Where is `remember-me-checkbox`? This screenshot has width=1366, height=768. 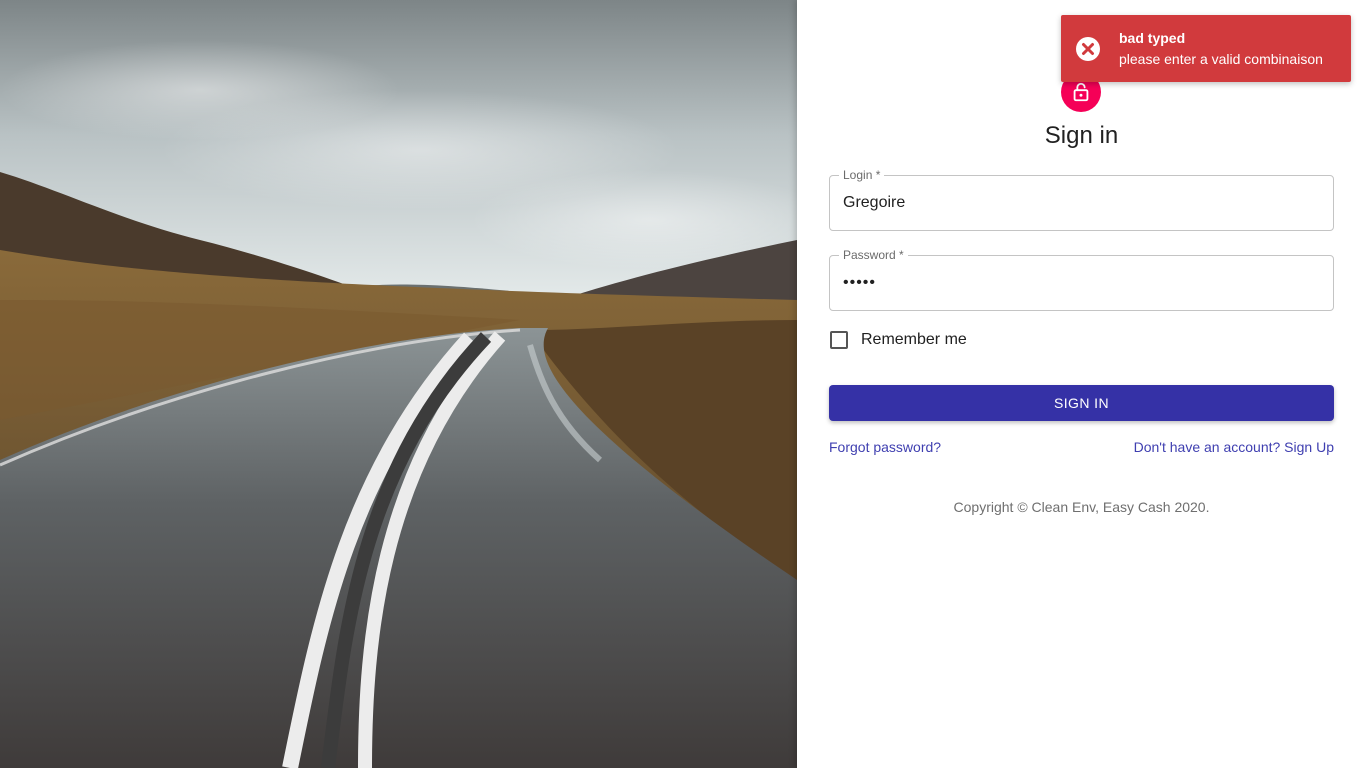 remember-me-checkbox is located at coordinates (839, 340).